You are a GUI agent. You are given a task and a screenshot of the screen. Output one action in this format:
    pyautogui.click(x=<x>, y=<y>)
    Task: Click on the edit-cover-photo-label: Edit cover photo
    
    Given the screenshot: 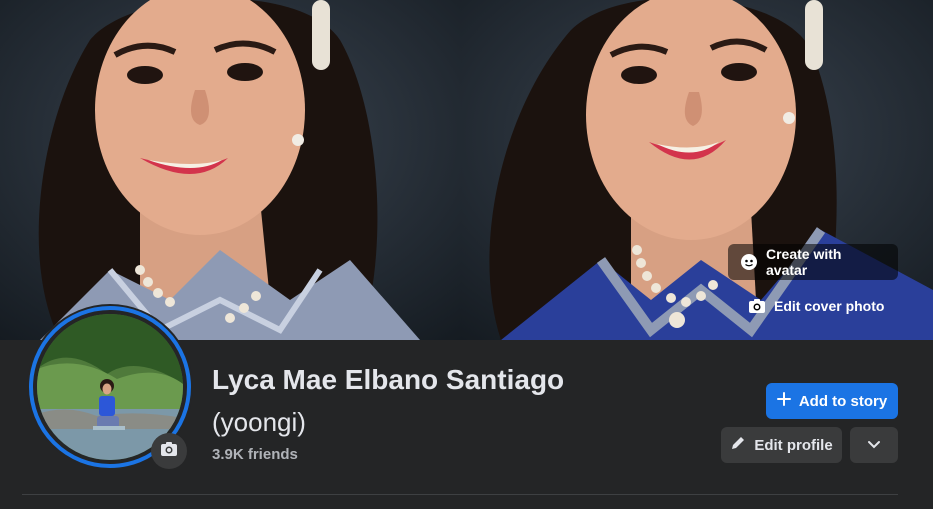 What is the action you would take?
    pyautogui.click(x=829, y=306)
    